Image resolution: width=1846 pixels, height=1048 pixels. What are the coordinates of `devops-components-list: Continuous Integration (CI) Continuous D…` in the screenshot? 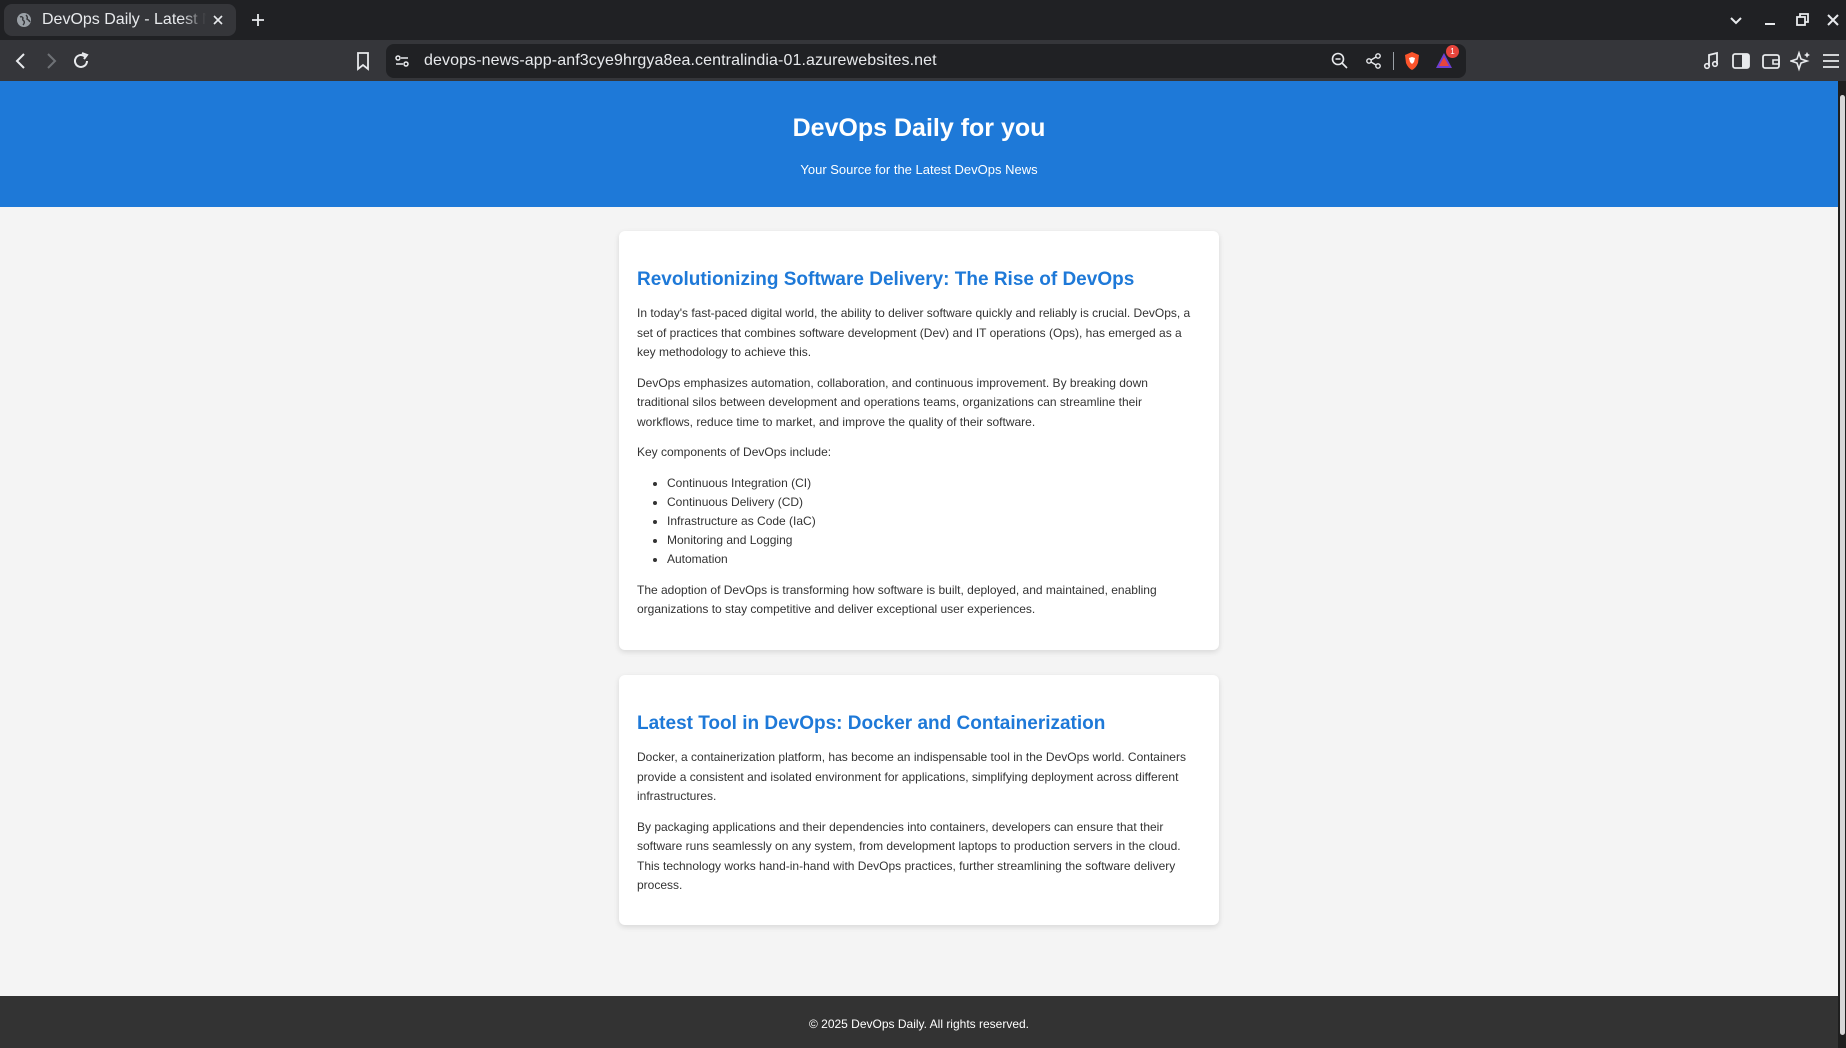 It's located at (934, 522).